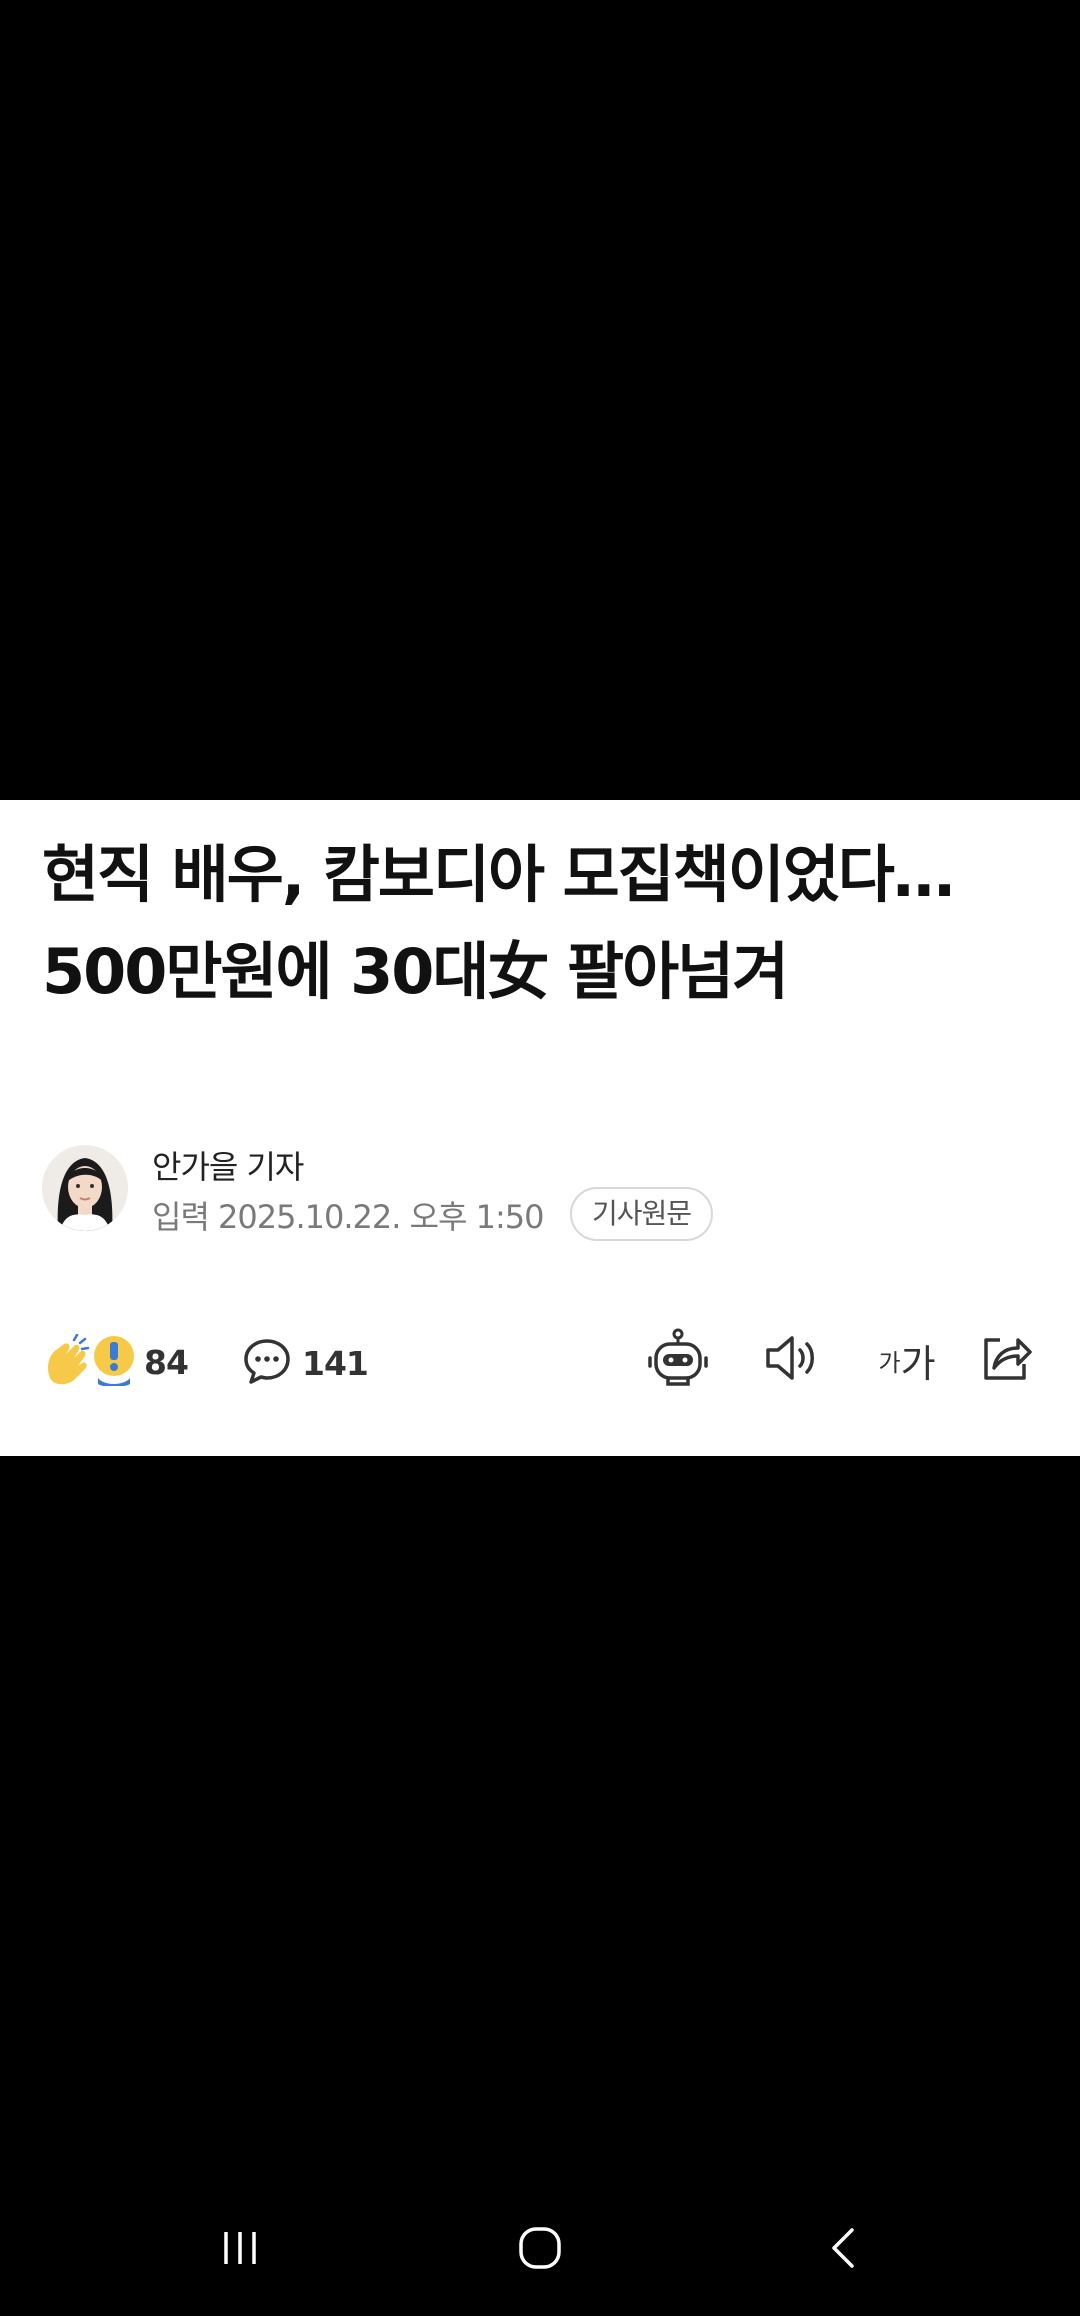 Image resolution: width=1080 pixels, height=2316 pixels. I want to click on action-bar: 84 141 가 가, so click(540, 1360).